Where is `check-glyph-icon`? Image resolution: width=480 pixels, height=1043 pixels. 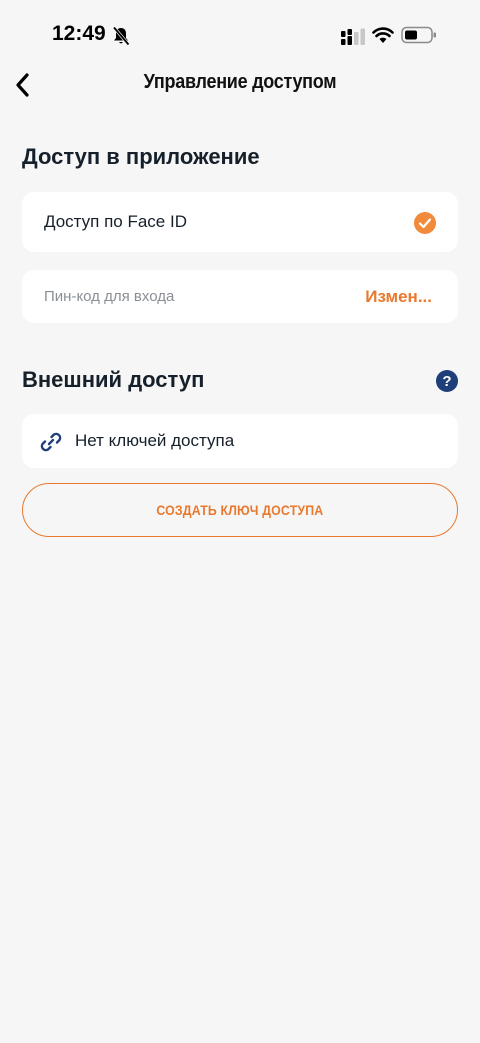 check-glyph-icon is located at coordinates (425, 223).